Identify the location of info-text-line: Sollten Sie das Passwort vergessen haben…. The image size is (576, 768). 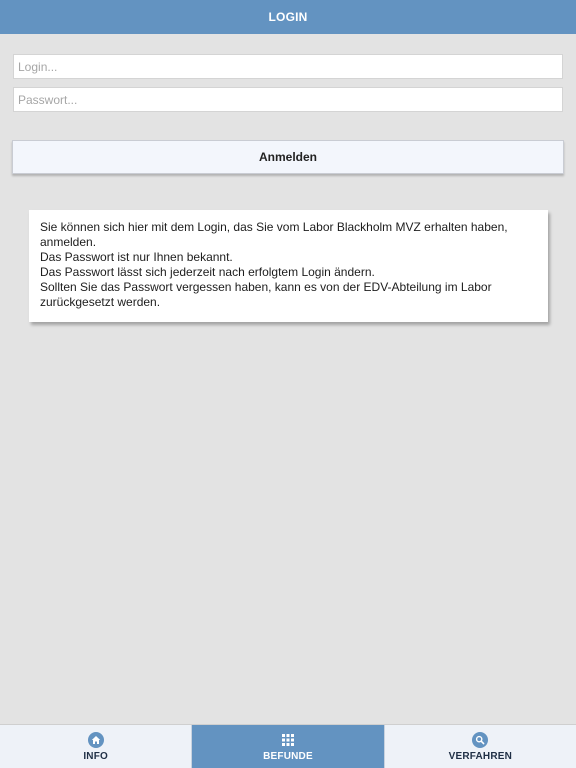
(266, 294).